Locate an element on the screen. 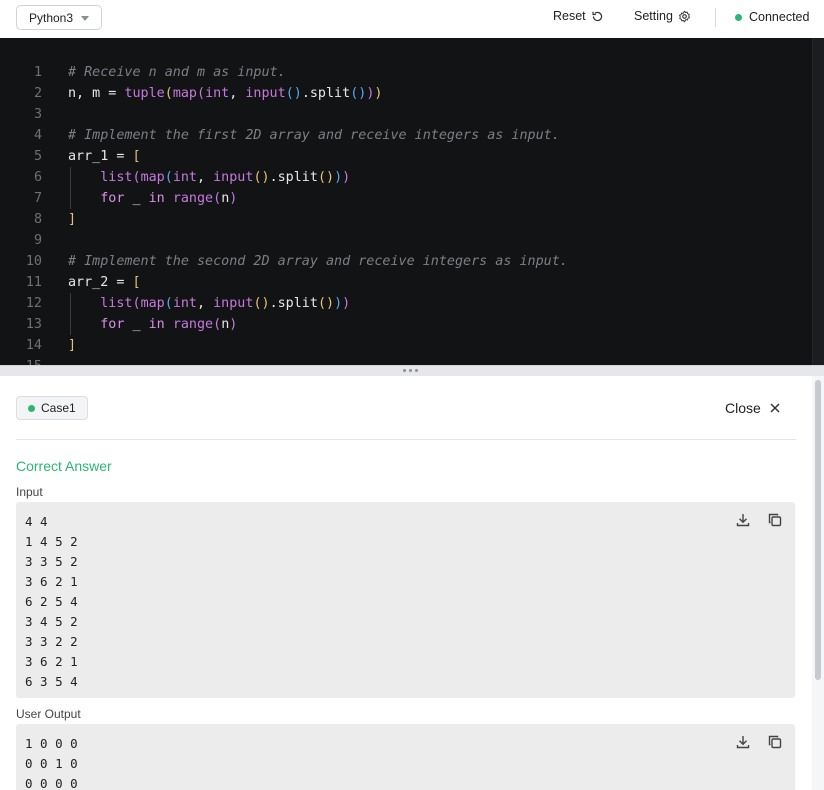 The height and width of the screenshot is (790, 824). input-line: 6 2 5 4 is located at coordinates (51, 601).